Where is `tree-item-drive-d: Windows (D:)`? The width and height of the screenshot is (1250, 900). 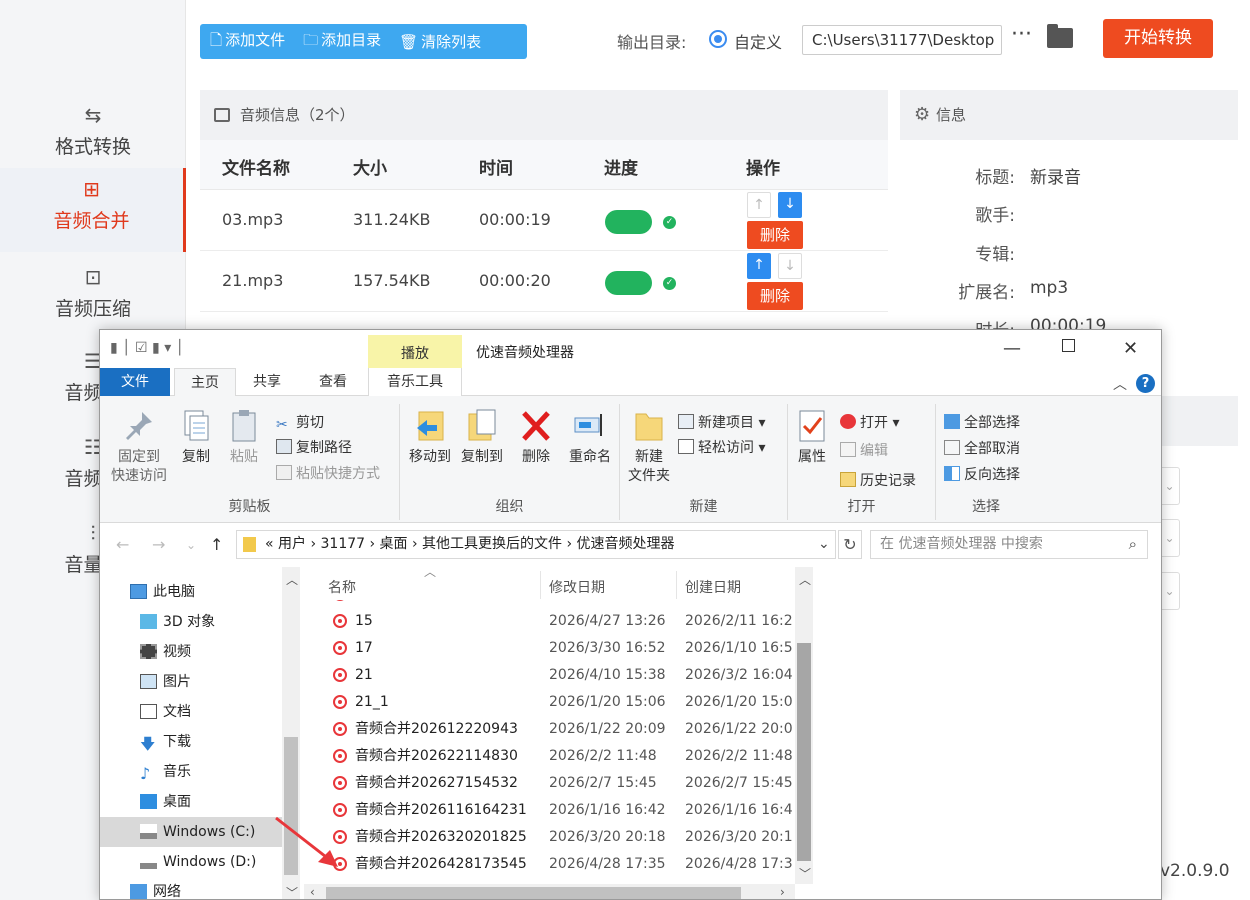 tree-item-drive-d: Windows (D:) is located at coordinates (191, 862).